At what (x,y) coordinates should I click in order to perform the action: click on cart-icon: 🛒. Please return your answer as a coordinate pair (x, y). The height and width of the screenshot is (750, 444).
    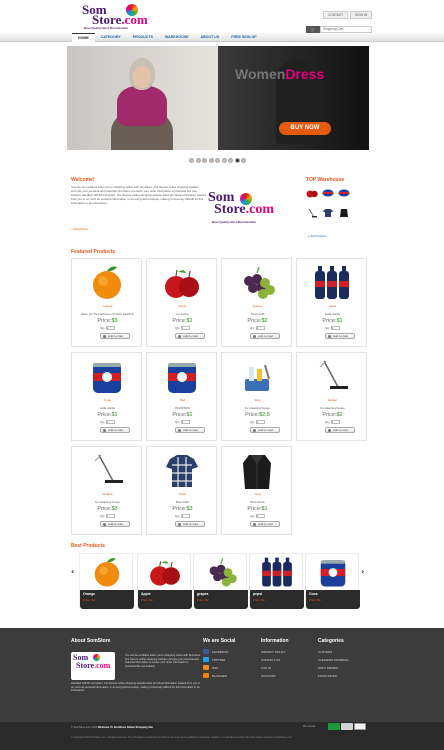
    Looking at the image, I should click on (313, 29).